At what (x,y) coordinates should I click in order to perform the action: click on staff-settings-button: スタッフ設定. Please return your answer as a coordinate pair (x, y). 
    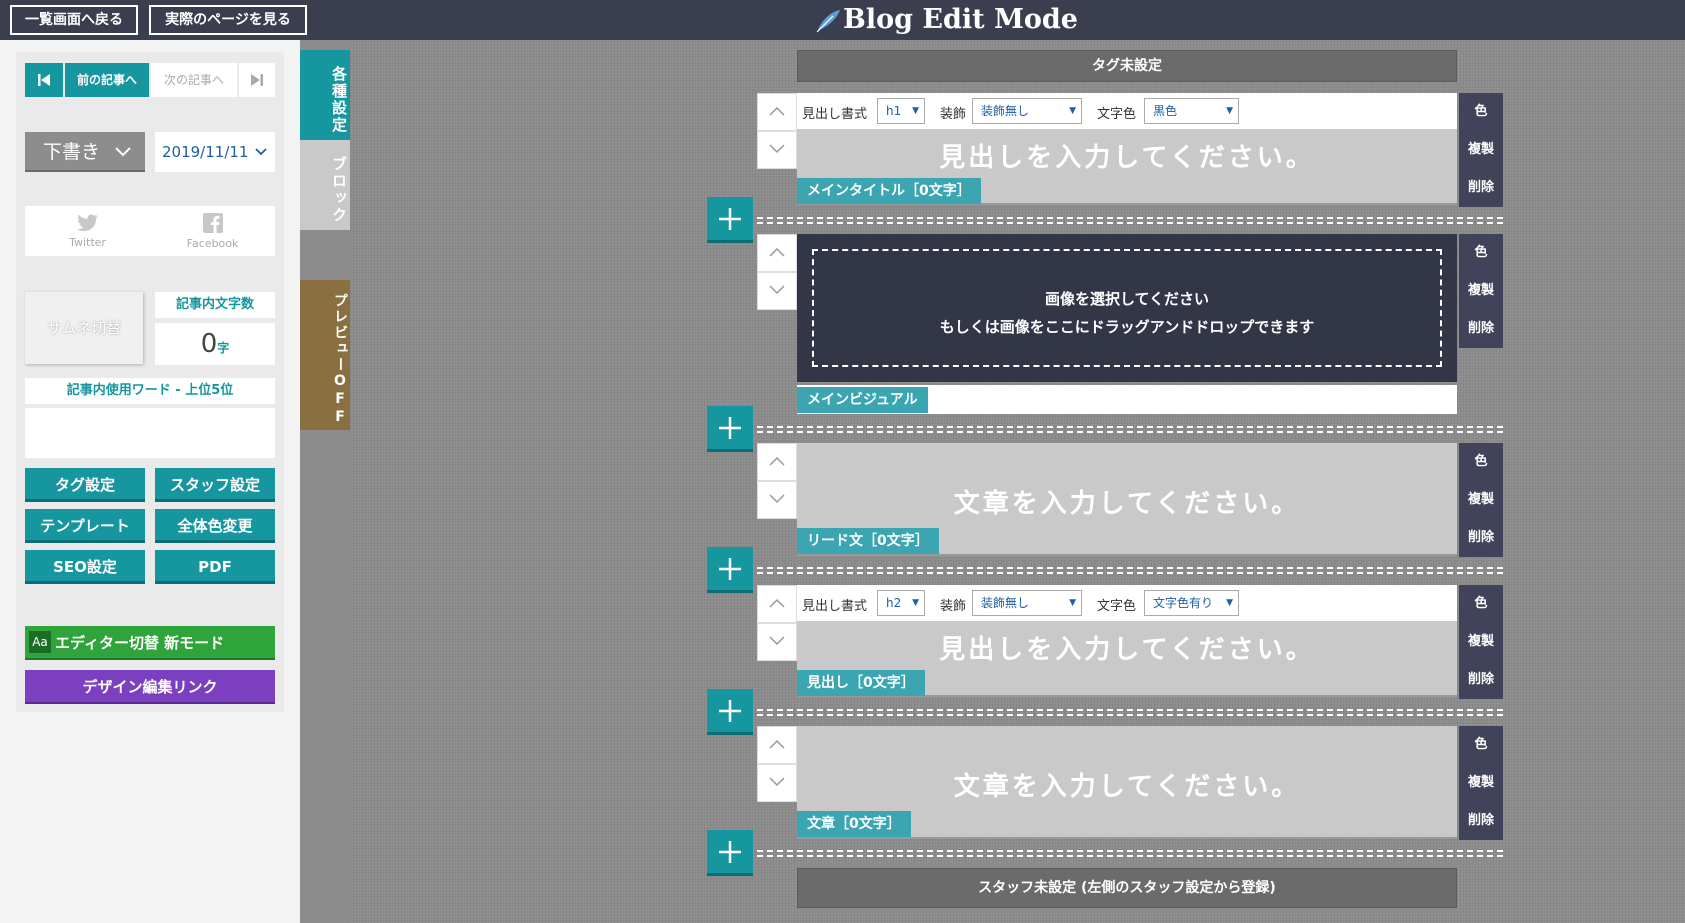
    Looking at the image, I should click on (215, 485).